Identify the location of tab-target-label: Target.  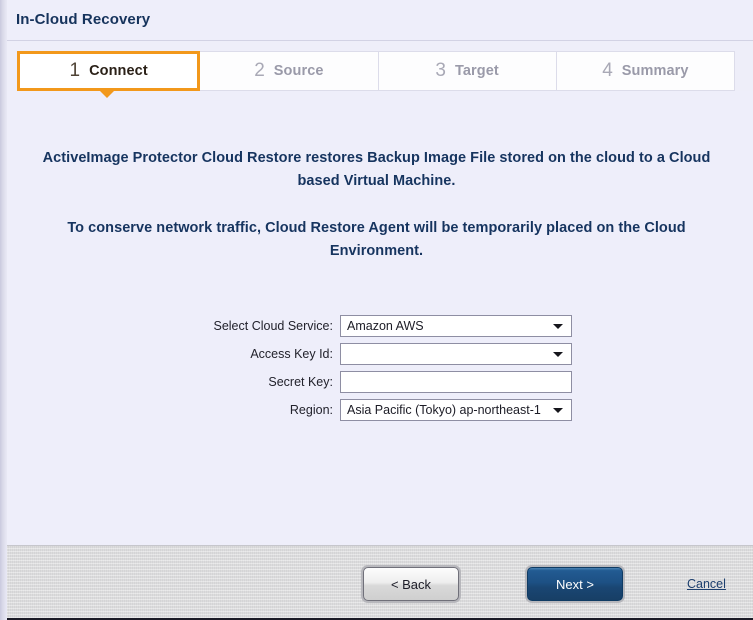
(476, 71).